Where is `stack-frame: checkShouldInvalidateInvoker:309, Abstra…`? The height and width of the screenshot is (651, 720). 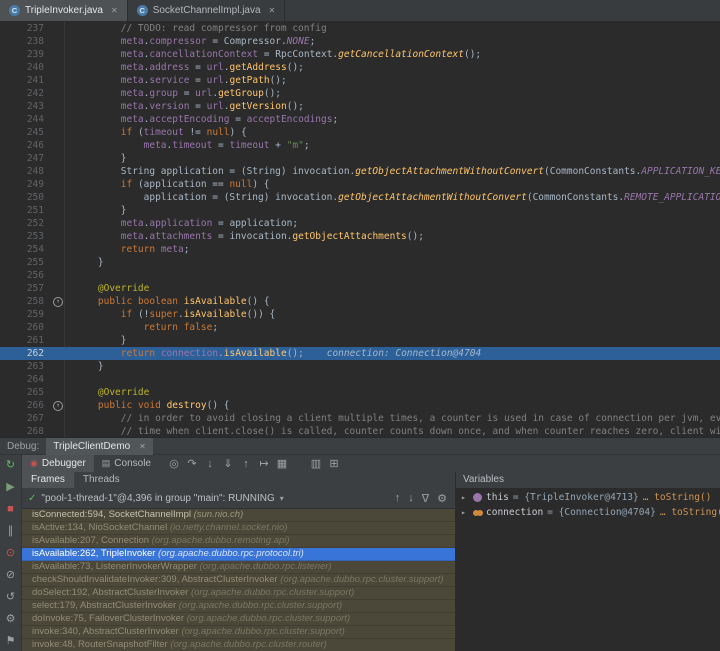 stack-frame: checkShouldInvalidateInvoker:309, Abstra… is located at coordinates (238, 580).